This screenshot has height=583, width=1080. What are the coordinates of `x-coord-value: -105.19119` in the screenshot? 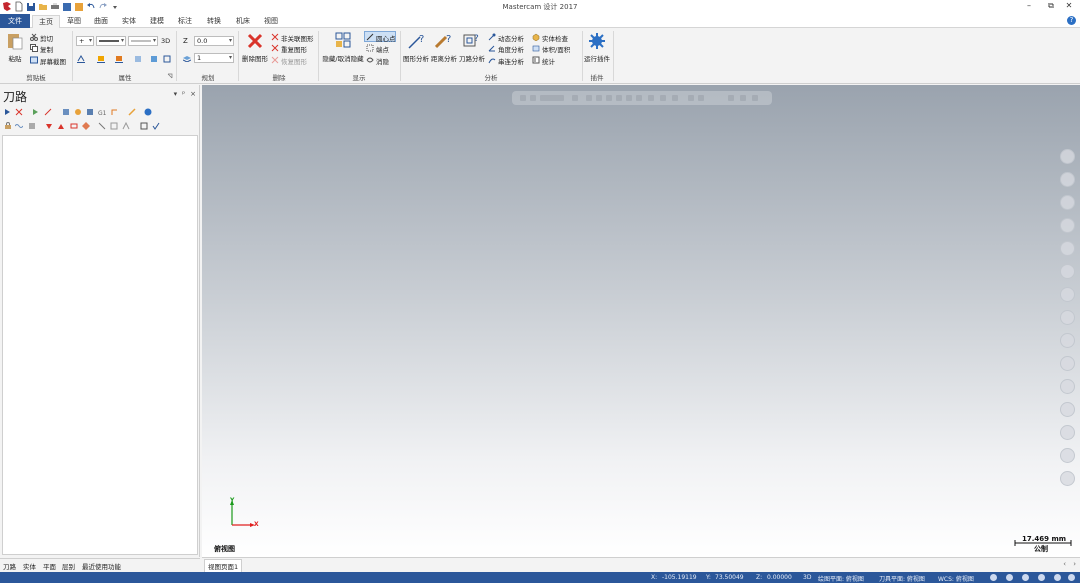 It's located at (679, 577).